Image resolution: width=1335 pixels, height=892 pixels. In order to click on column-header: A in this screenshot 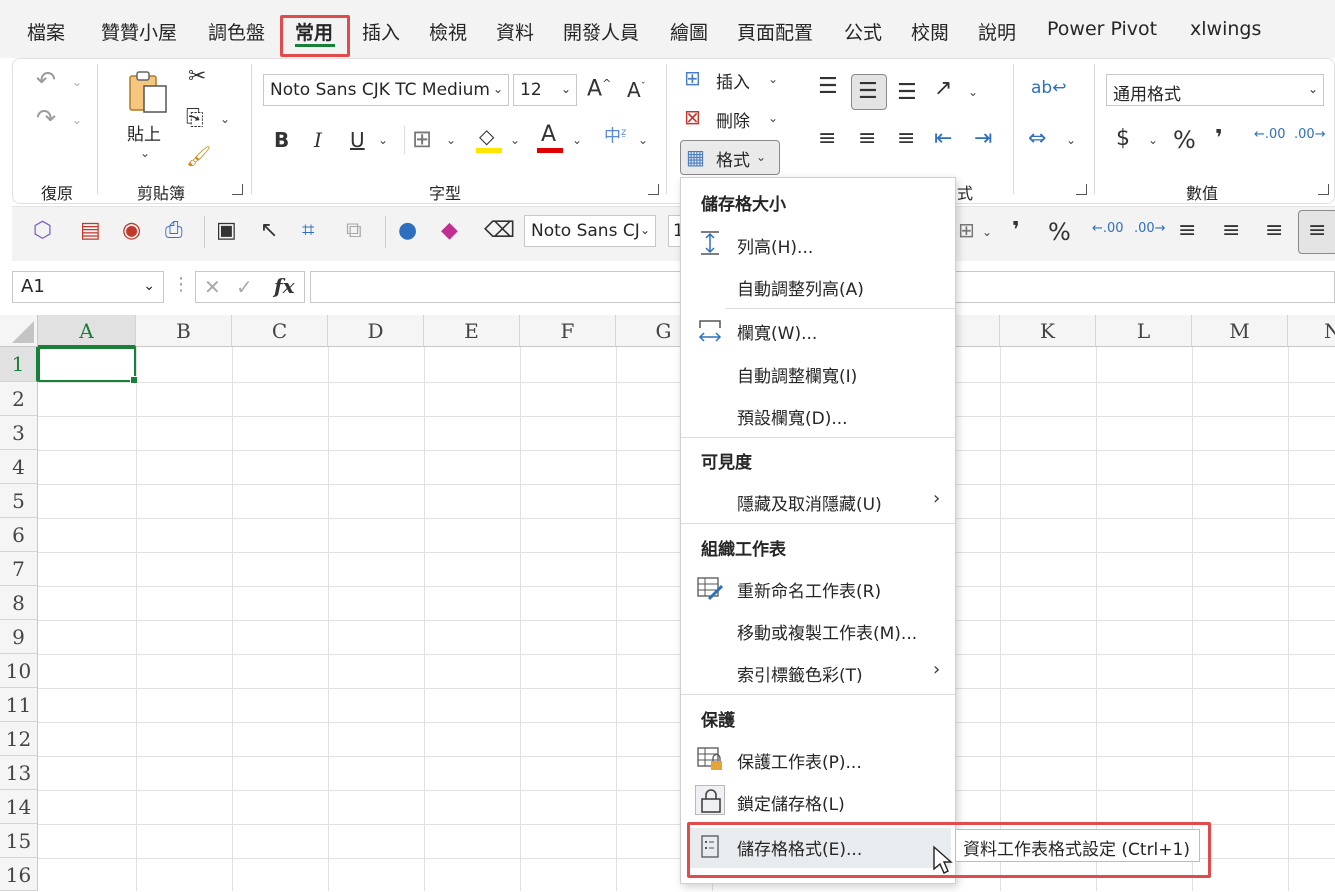, I will do `click(87, 331)`.